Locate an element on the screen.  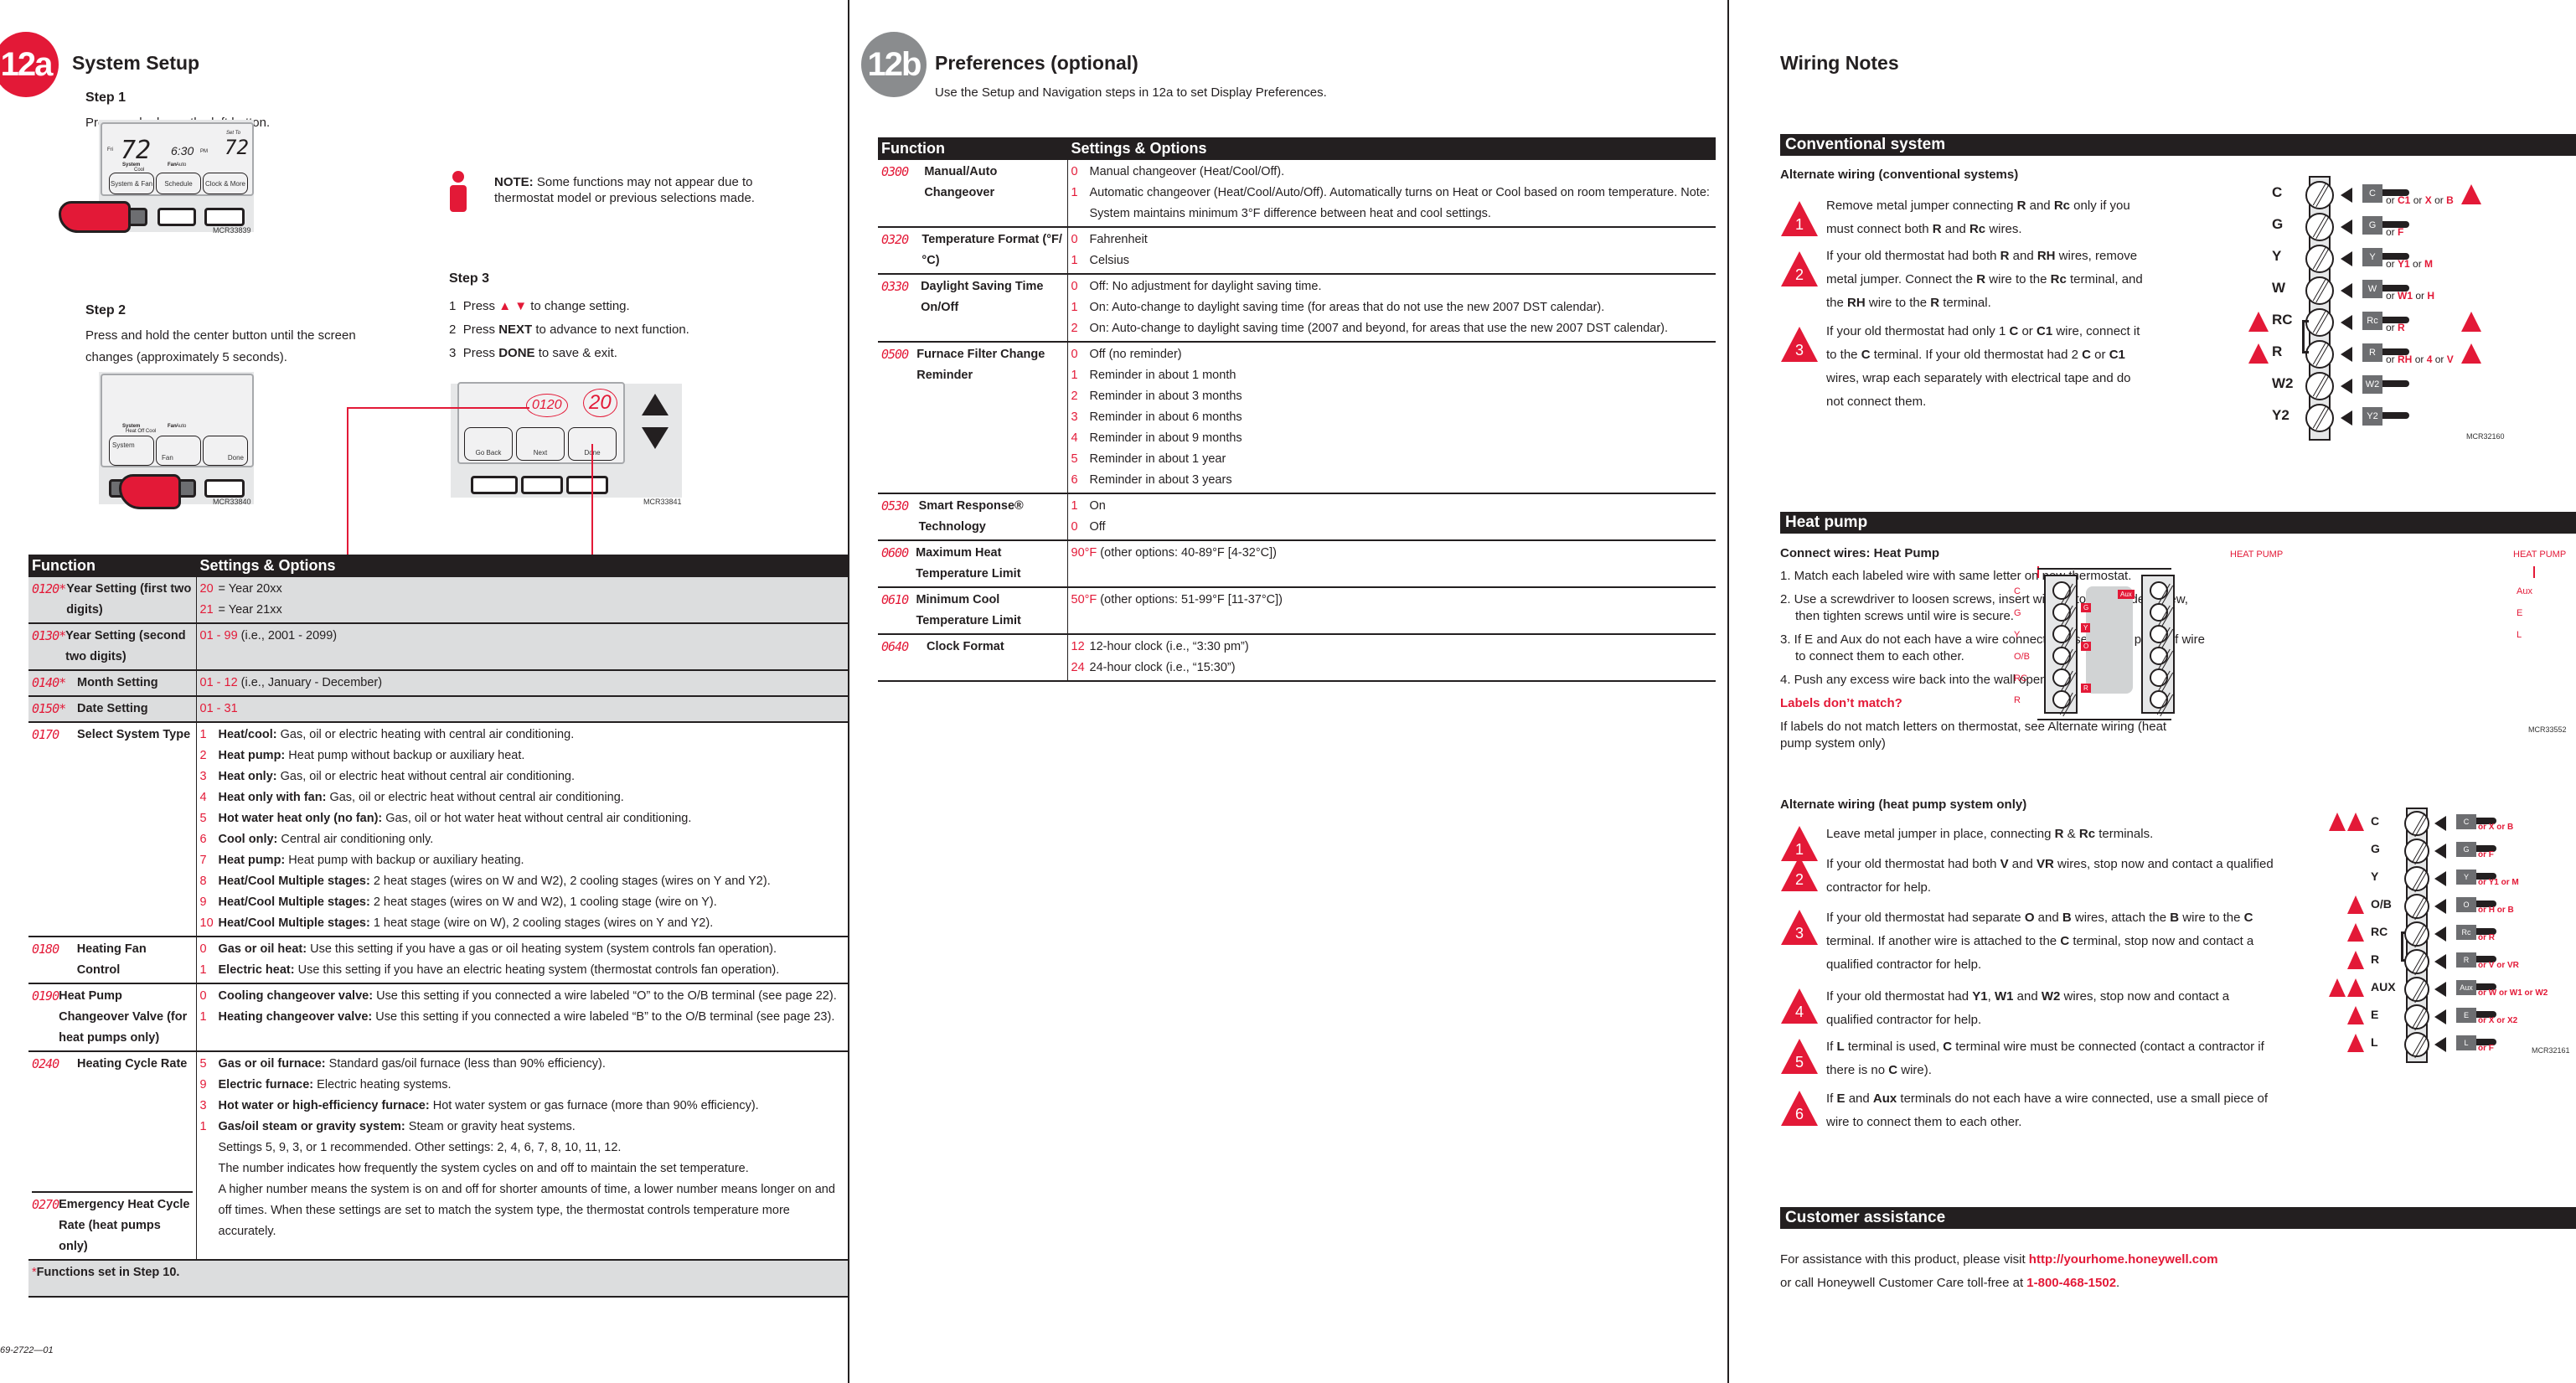
set-temp: 72 is located at coordinates (237, 147).